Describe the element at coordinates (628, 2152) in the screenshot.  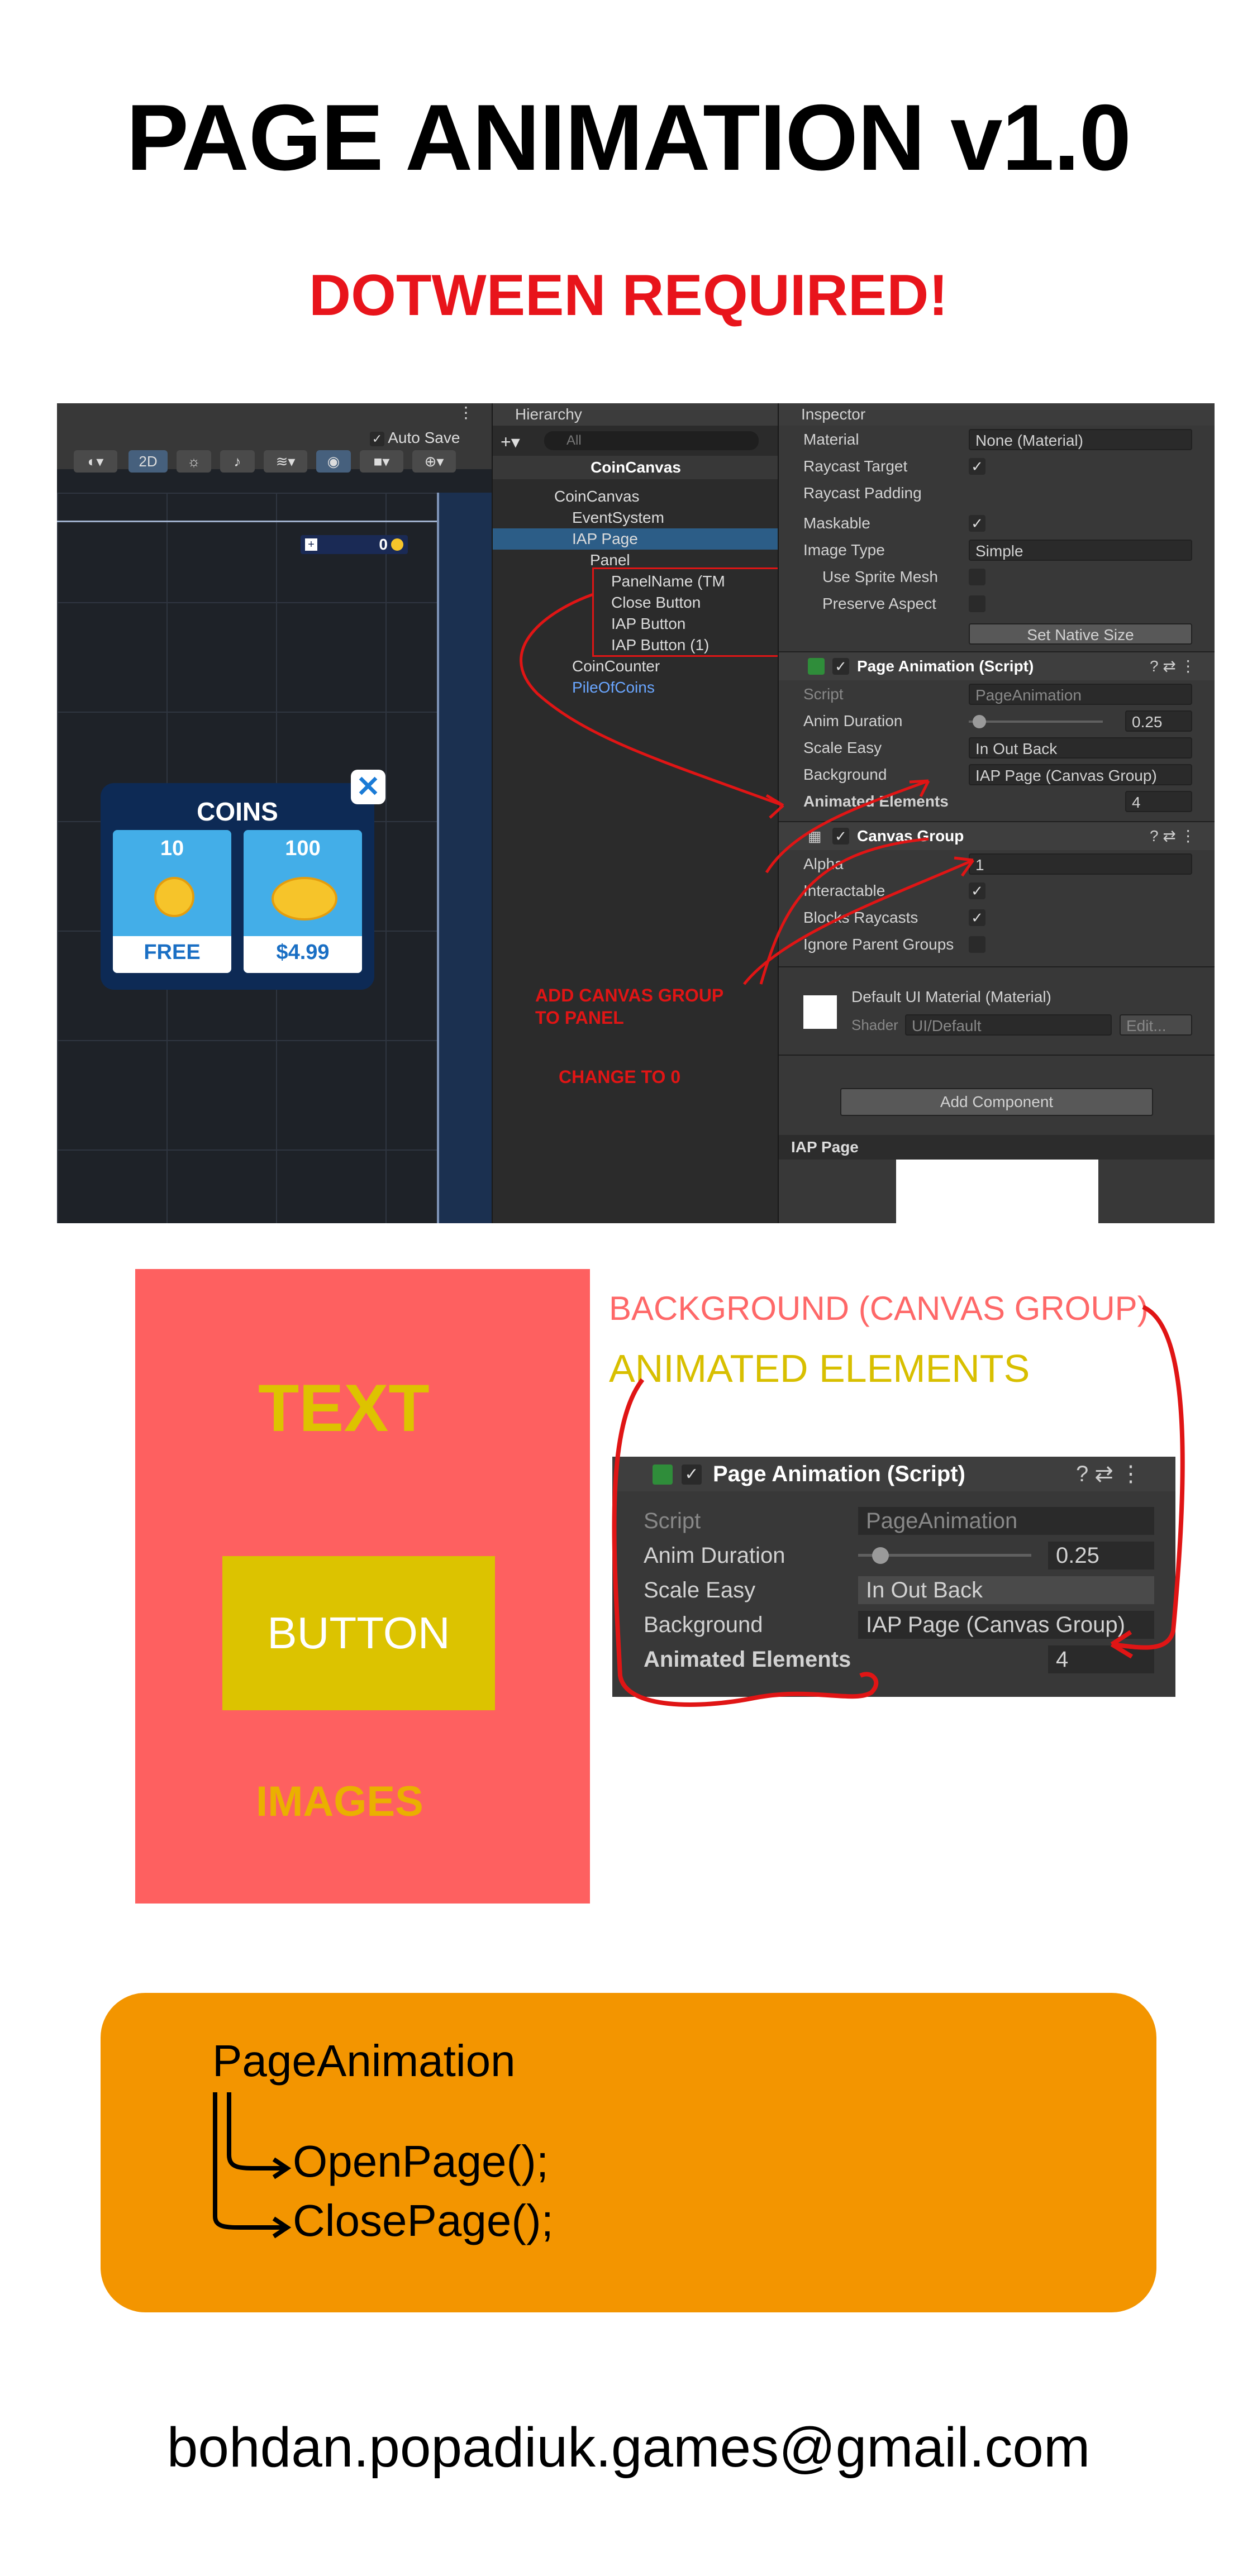
I see `code-usage-box: PageAnimation OpenPage(); ClosePage();` at that location.